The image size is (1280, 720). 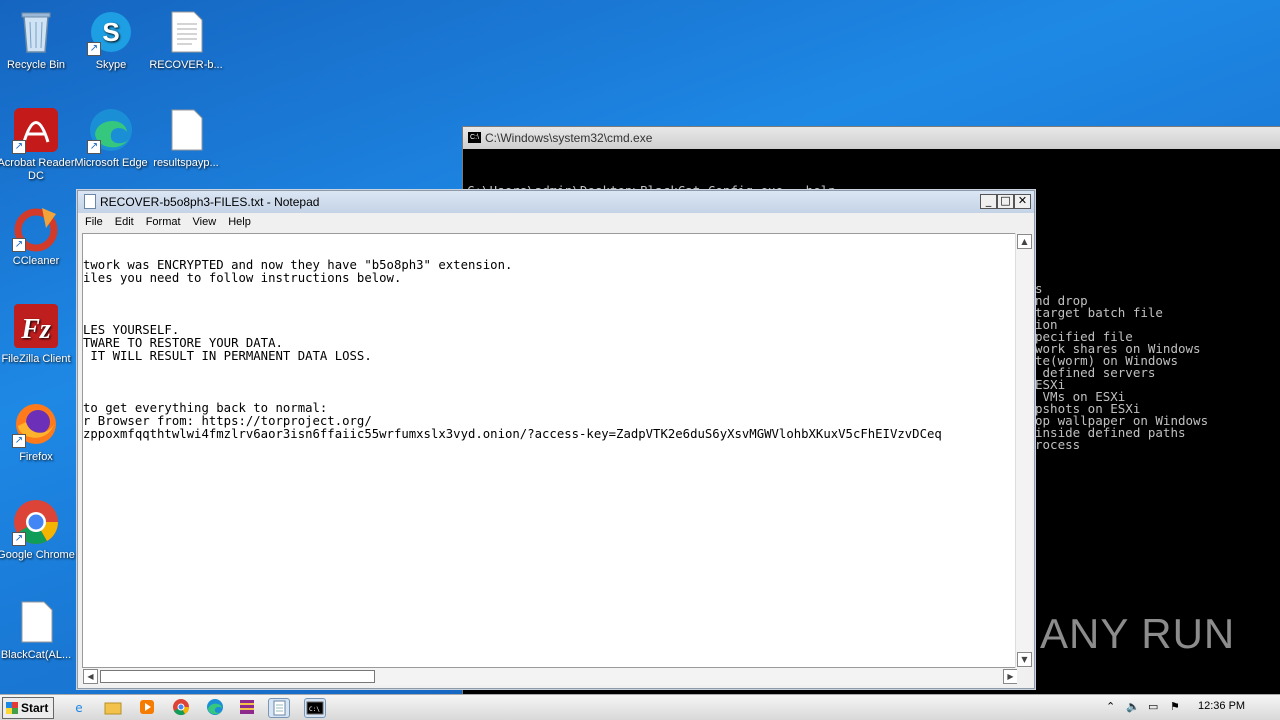 What do you see at coordinates (1024, 659) in the screenshot?
I see `scroll-down-icon: ▼` at bounding box center [1024, 659].